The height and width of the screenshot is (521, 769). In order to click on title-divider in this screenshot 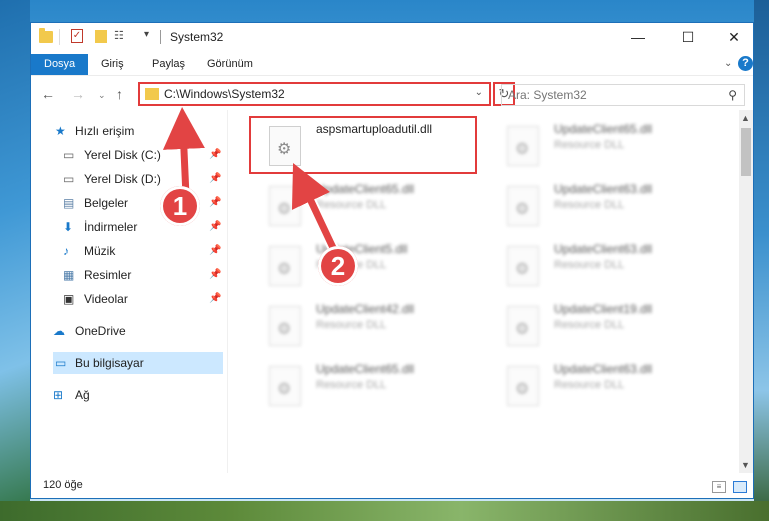, I will do `click(160, 37)`.